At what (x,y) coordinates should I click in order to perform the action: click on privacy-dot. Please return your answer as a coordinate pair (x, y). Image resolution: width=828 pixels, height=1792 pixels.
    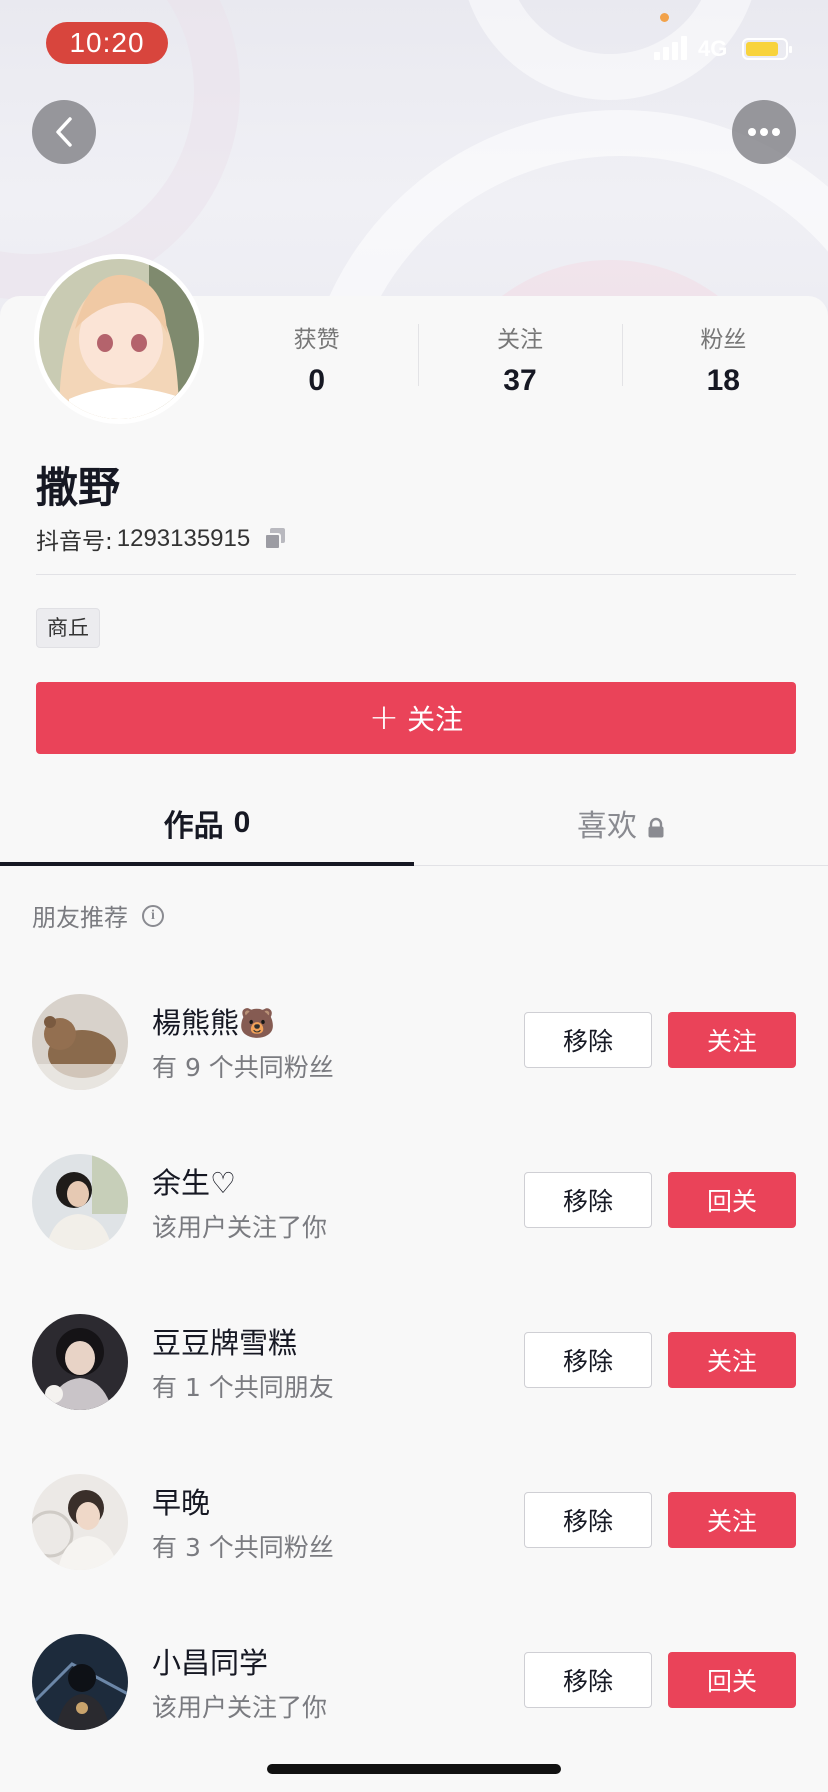
    Looking at the image, I should click on (664, 17).